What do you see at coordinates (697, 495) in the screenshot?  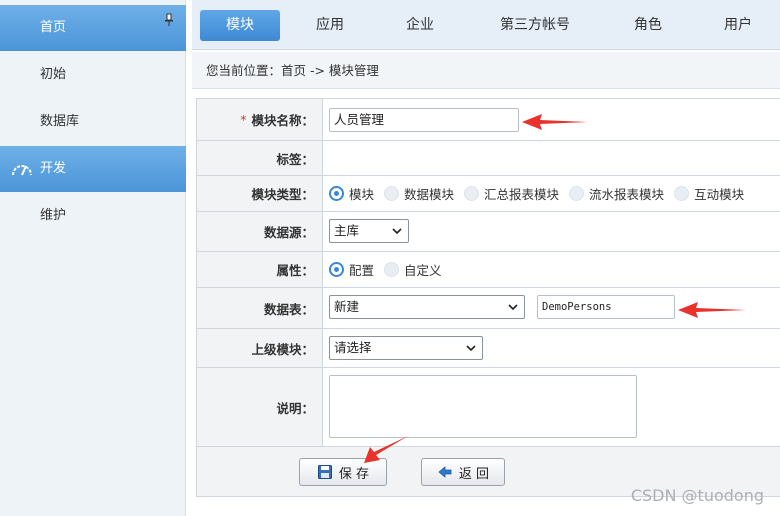 I see `watermark: CSDN @tuodong` at bounding box center [697, 495].